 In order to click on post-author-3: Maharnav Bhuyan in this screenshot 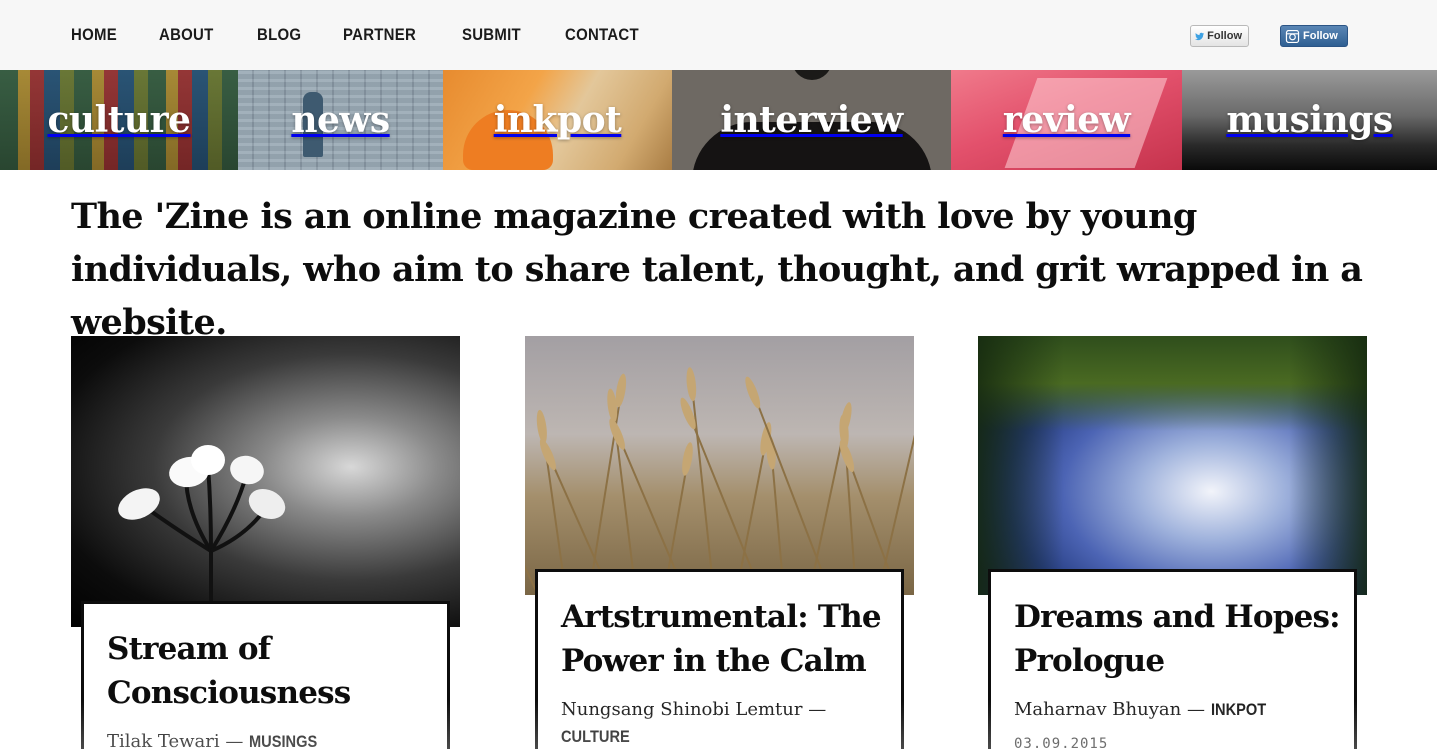, I will do `click(1097, 709)`.